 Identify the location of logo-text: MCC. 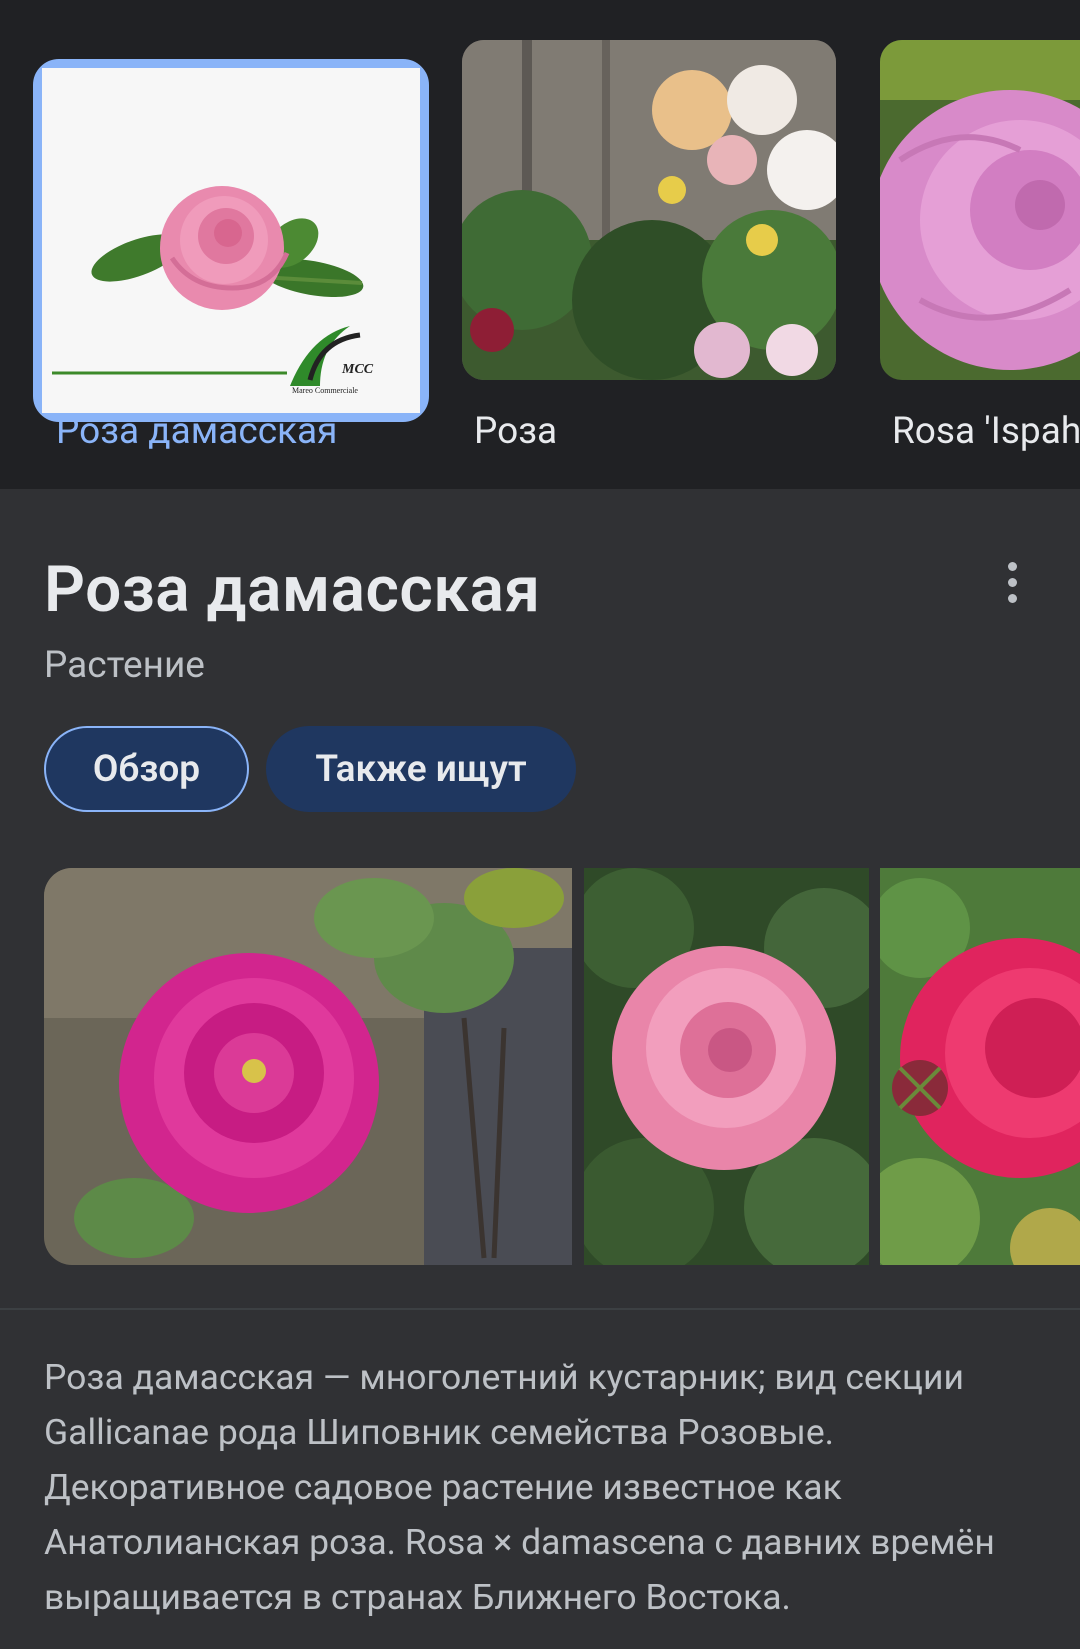
(357, 369).